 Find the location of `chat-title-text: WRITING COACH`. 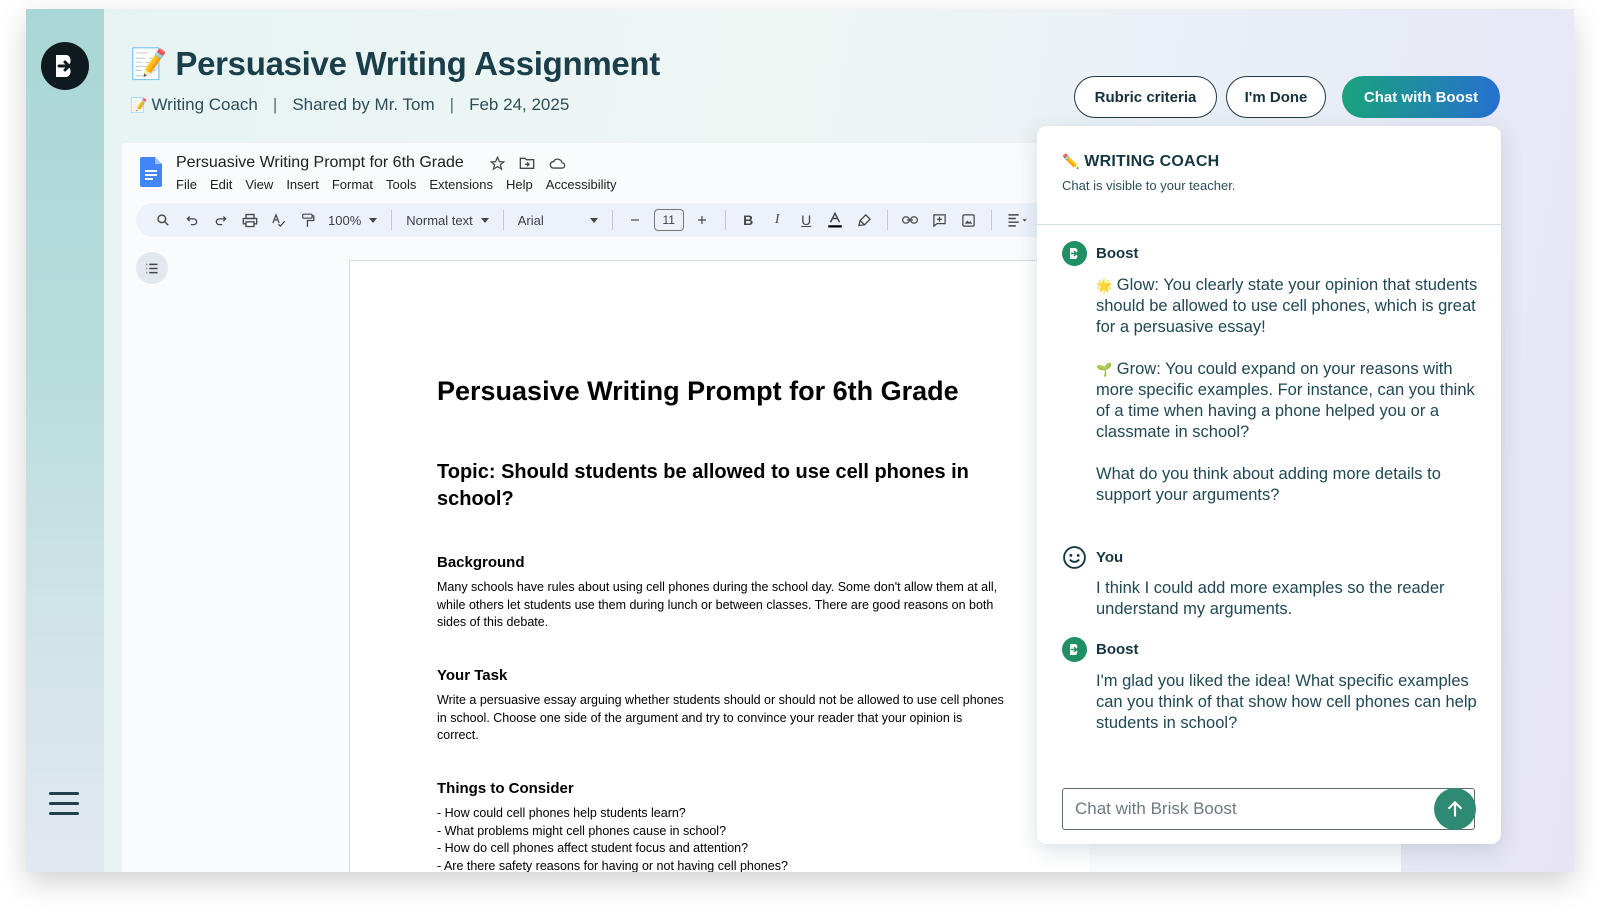

chat-title-text: WRITING COACH is located at coordinates (1152, 161).